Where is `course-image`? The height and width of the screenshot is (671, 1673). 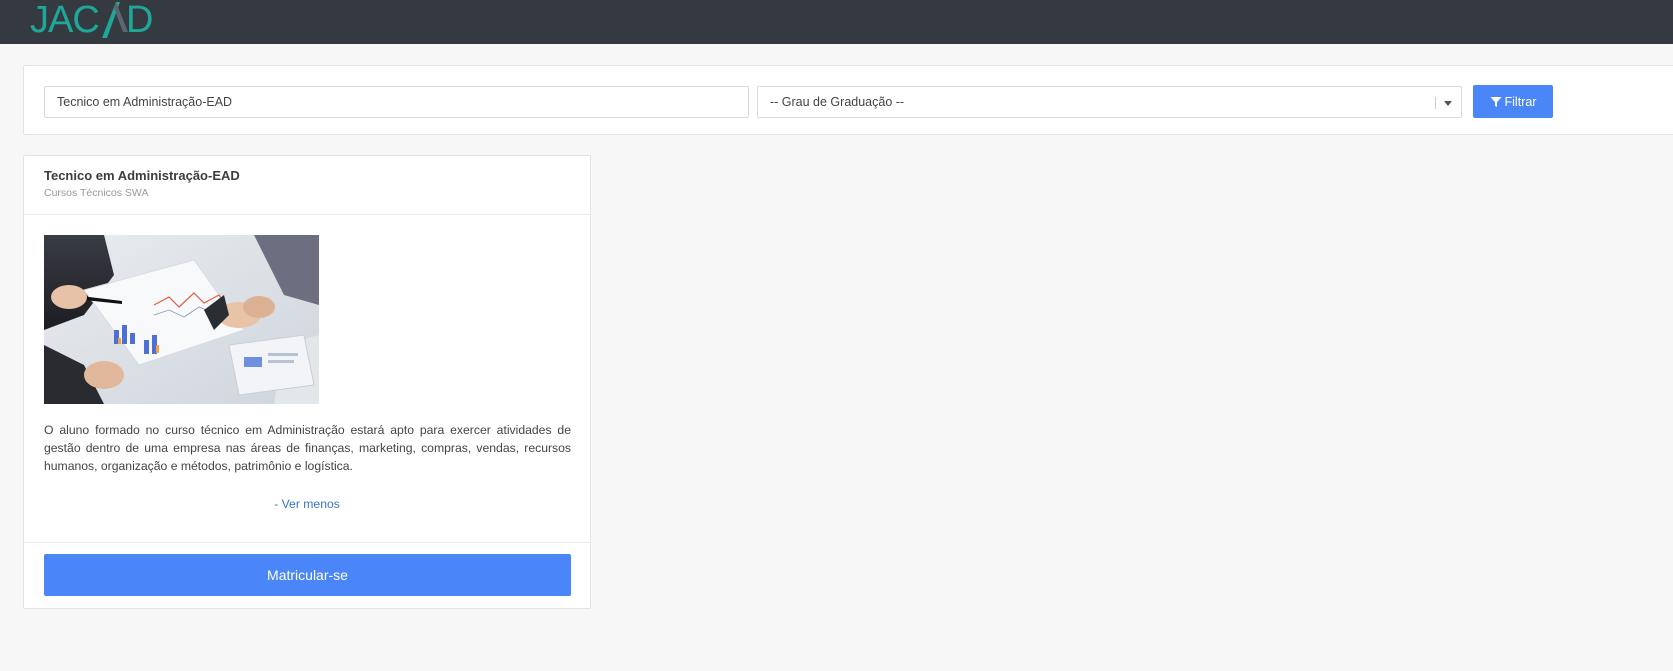
course-image is located at coordinates (181, 319).